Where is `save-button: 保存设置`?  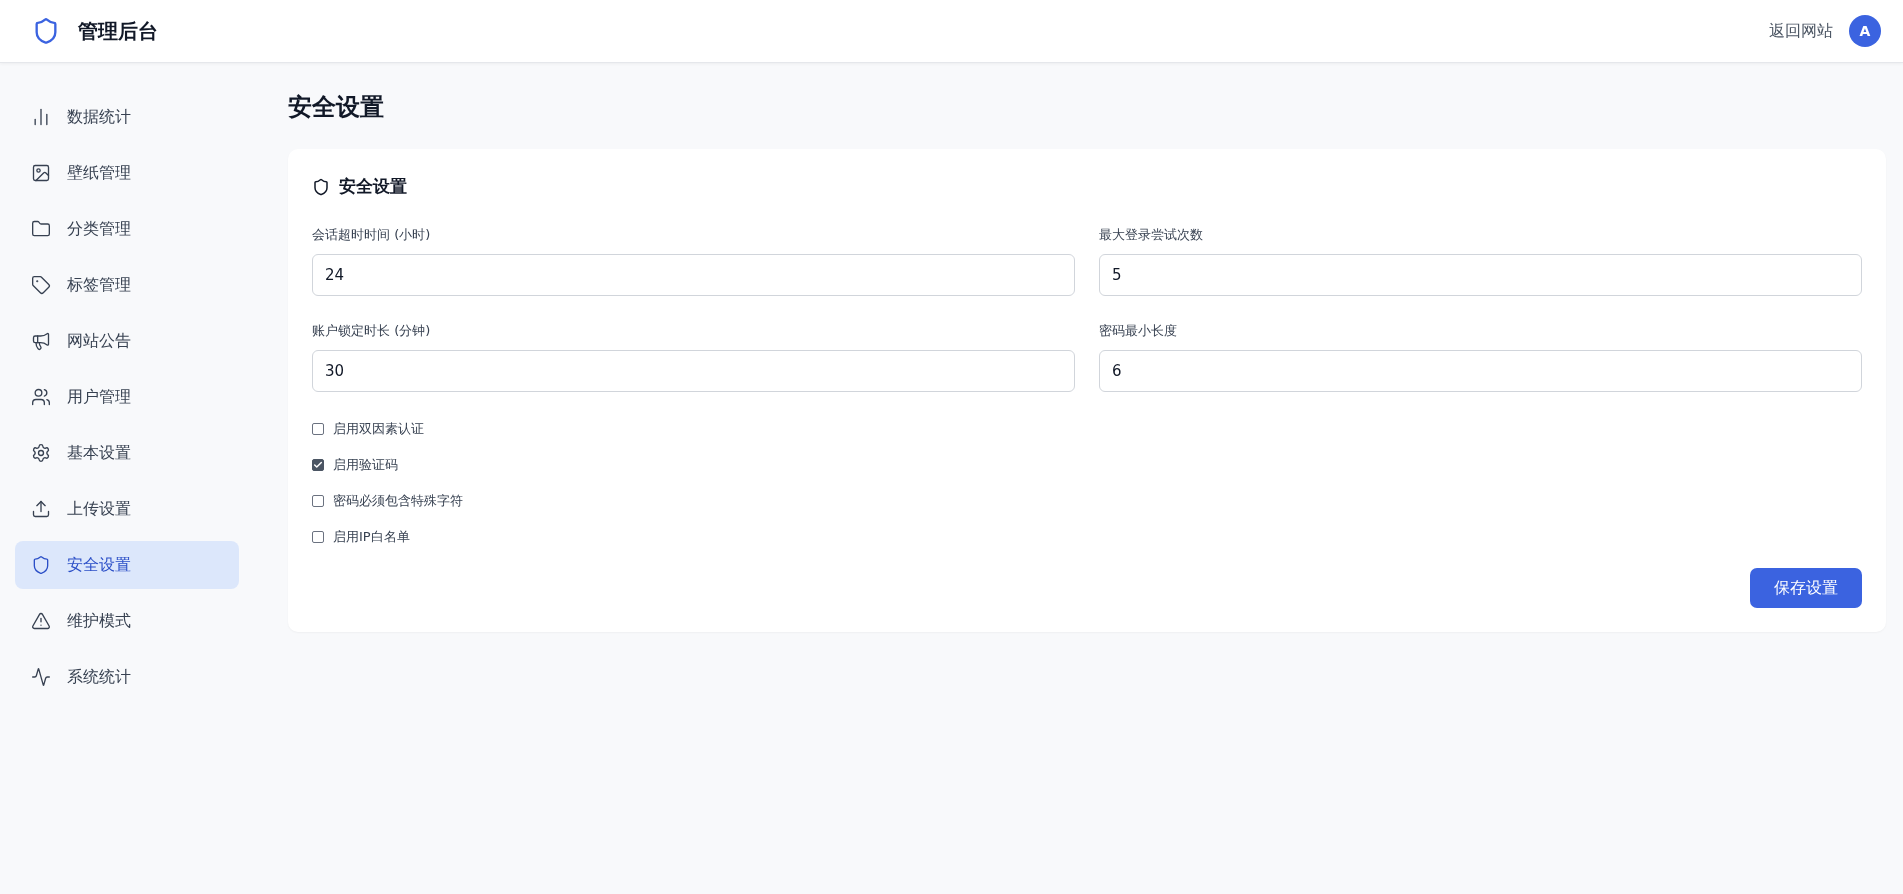 save-button: 保存设置 is located at coordinates (1806, 588).